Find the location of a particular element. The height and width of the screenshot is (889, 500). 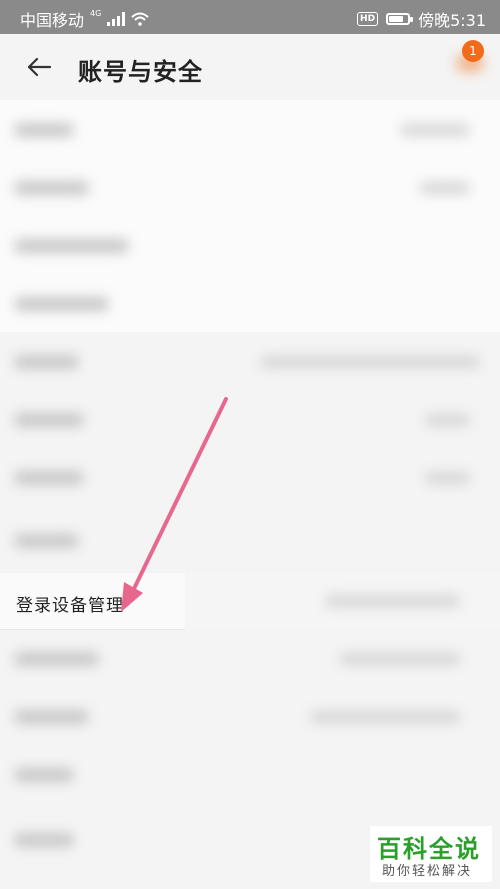

watermark-logo: 百科全说 助你轻松解决 is located at coordinates (431, 854).